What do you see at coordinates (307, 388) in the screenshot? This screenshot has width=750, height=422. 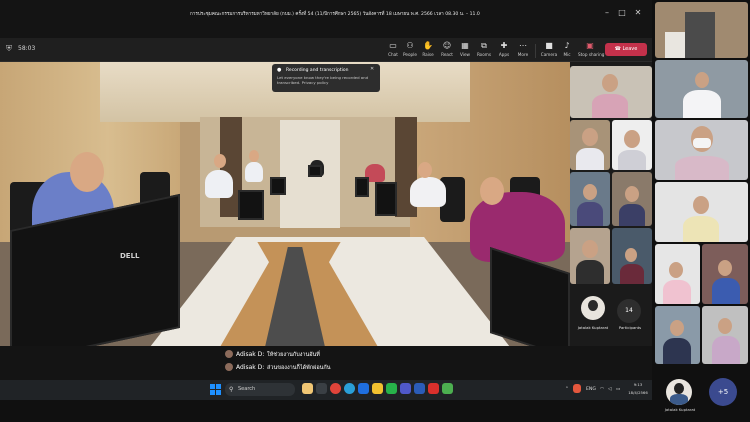 I see `file-explorer-icon` at bounding box center [307, 388].